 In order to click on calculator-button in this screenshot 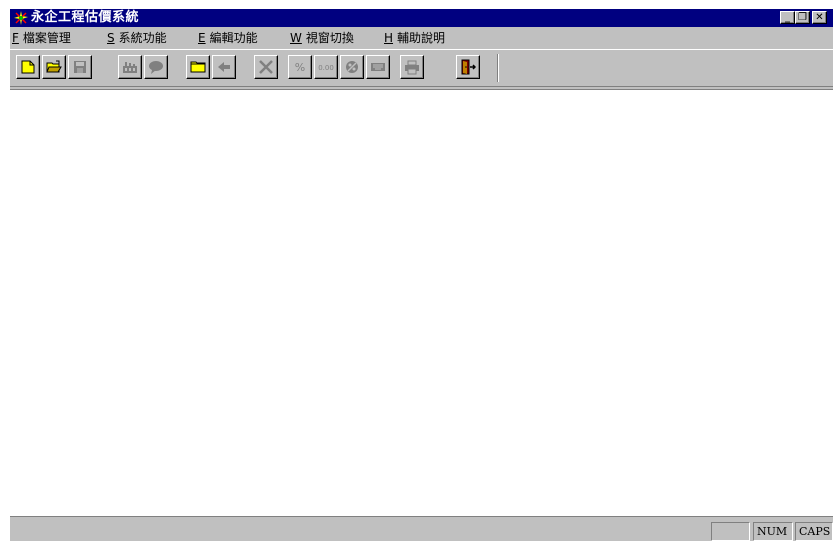, I will do `click(352, 67)`.